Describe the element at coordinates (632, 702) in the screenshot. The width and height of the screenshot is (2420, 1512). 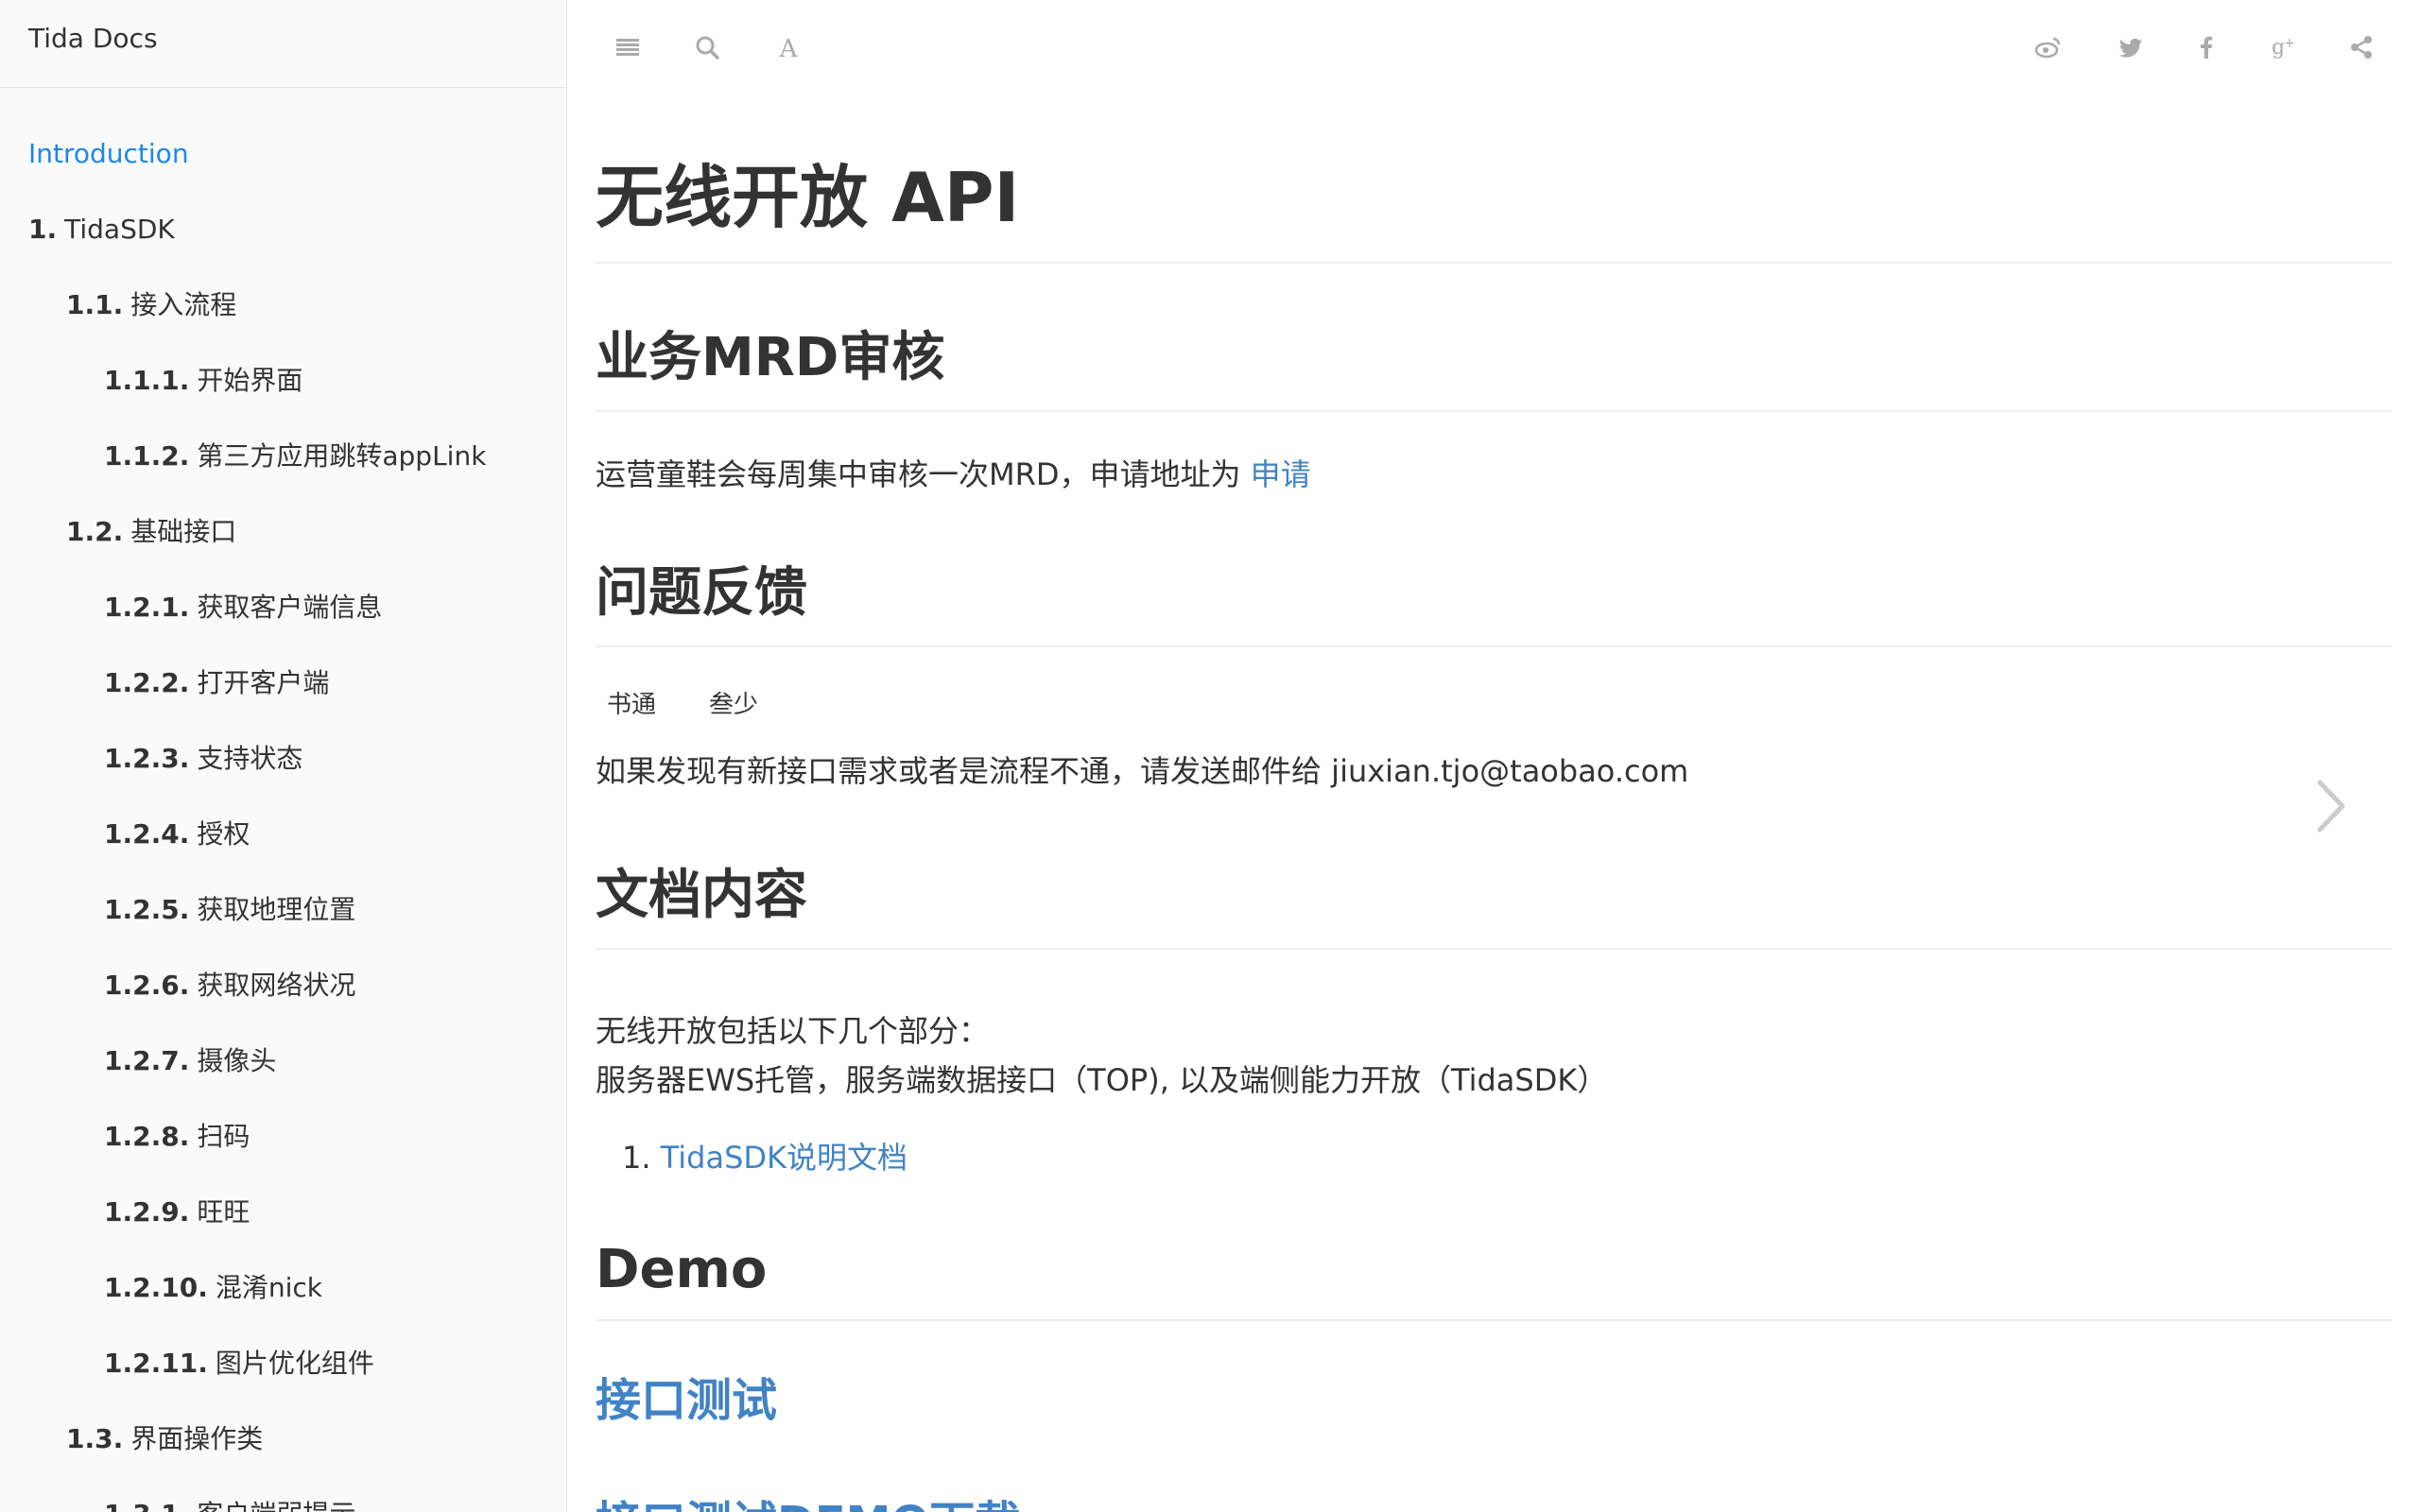
I see `contact-shutong: 书通` at that location.